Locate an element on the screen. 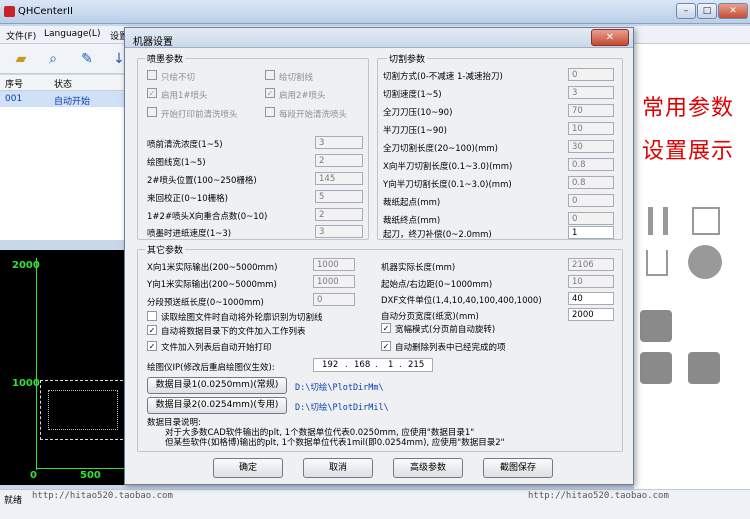 The image size is (750, 519). check-head1: ✓ is located at coordinates (152, 93).